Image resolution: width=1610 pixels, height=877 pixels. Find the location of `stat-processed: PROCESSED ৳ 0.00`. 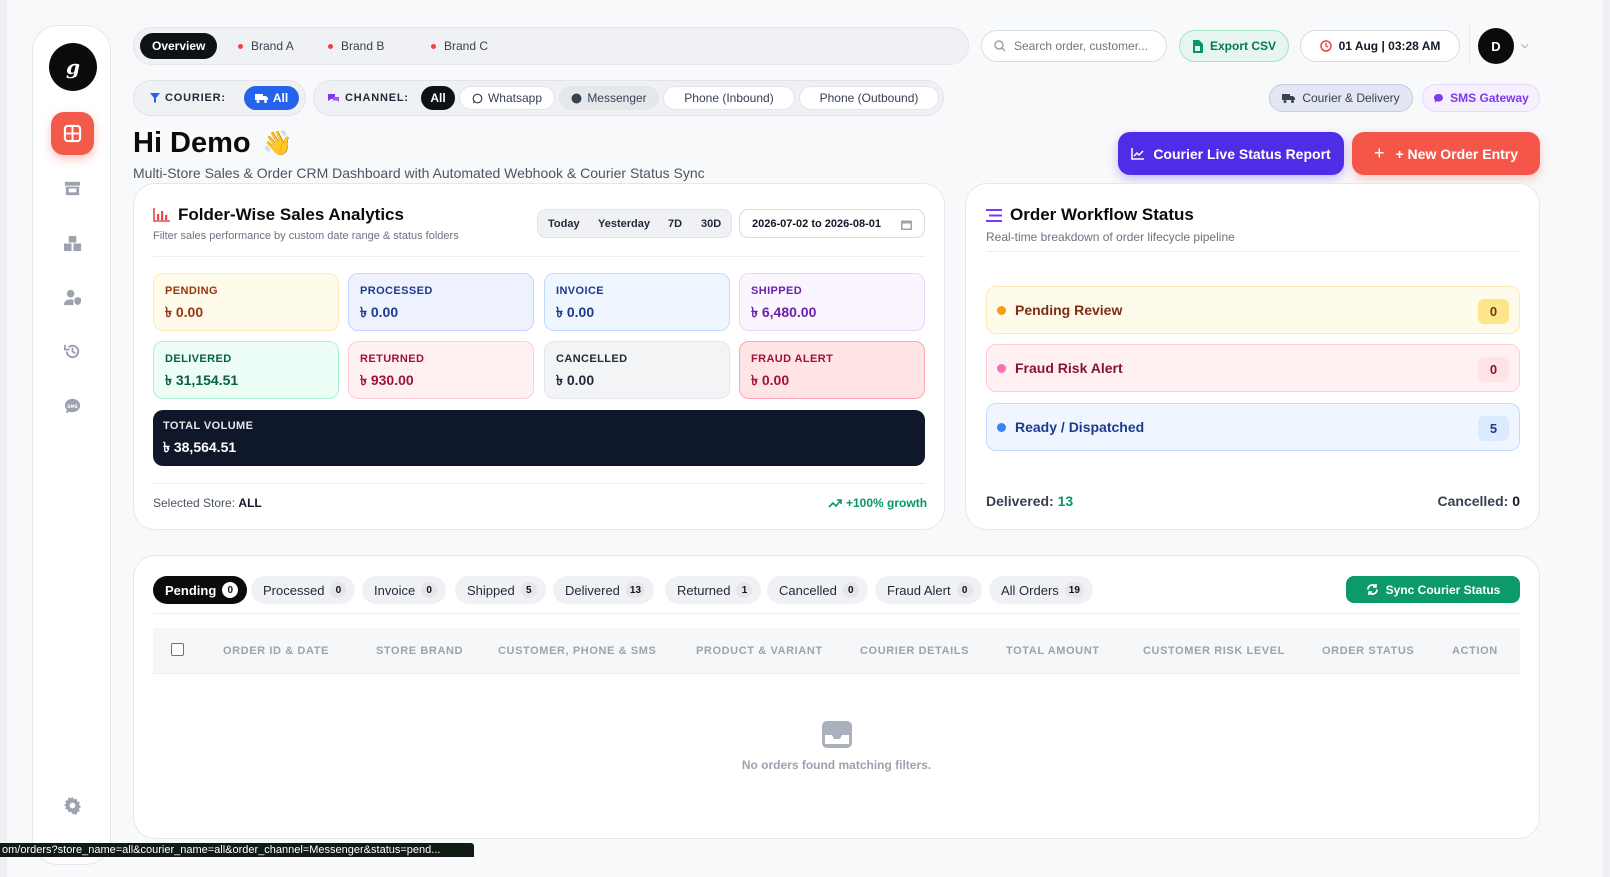

stat-processed: PROCESSED ৳ 0.00 is located at coordinates (441, 302).